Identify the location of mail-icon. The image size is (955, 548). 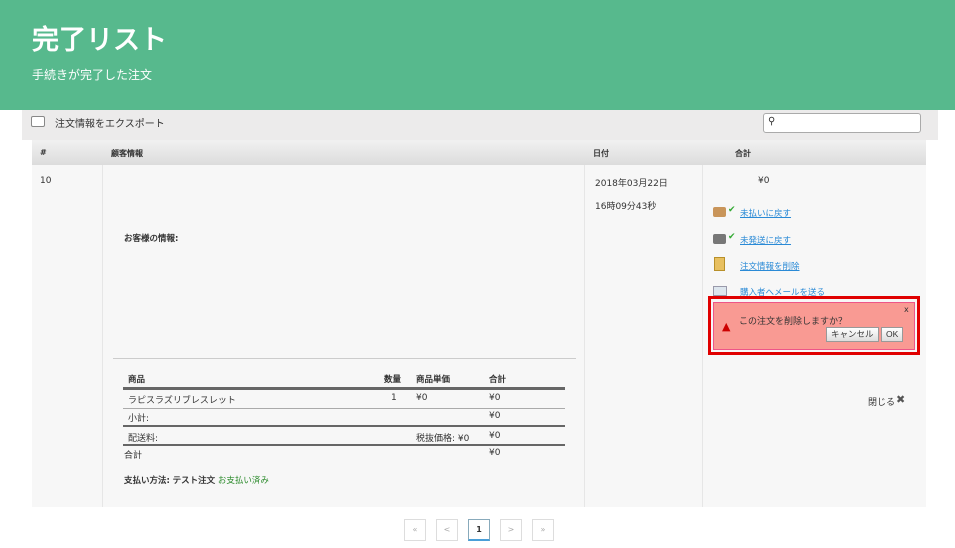
(720, 291).